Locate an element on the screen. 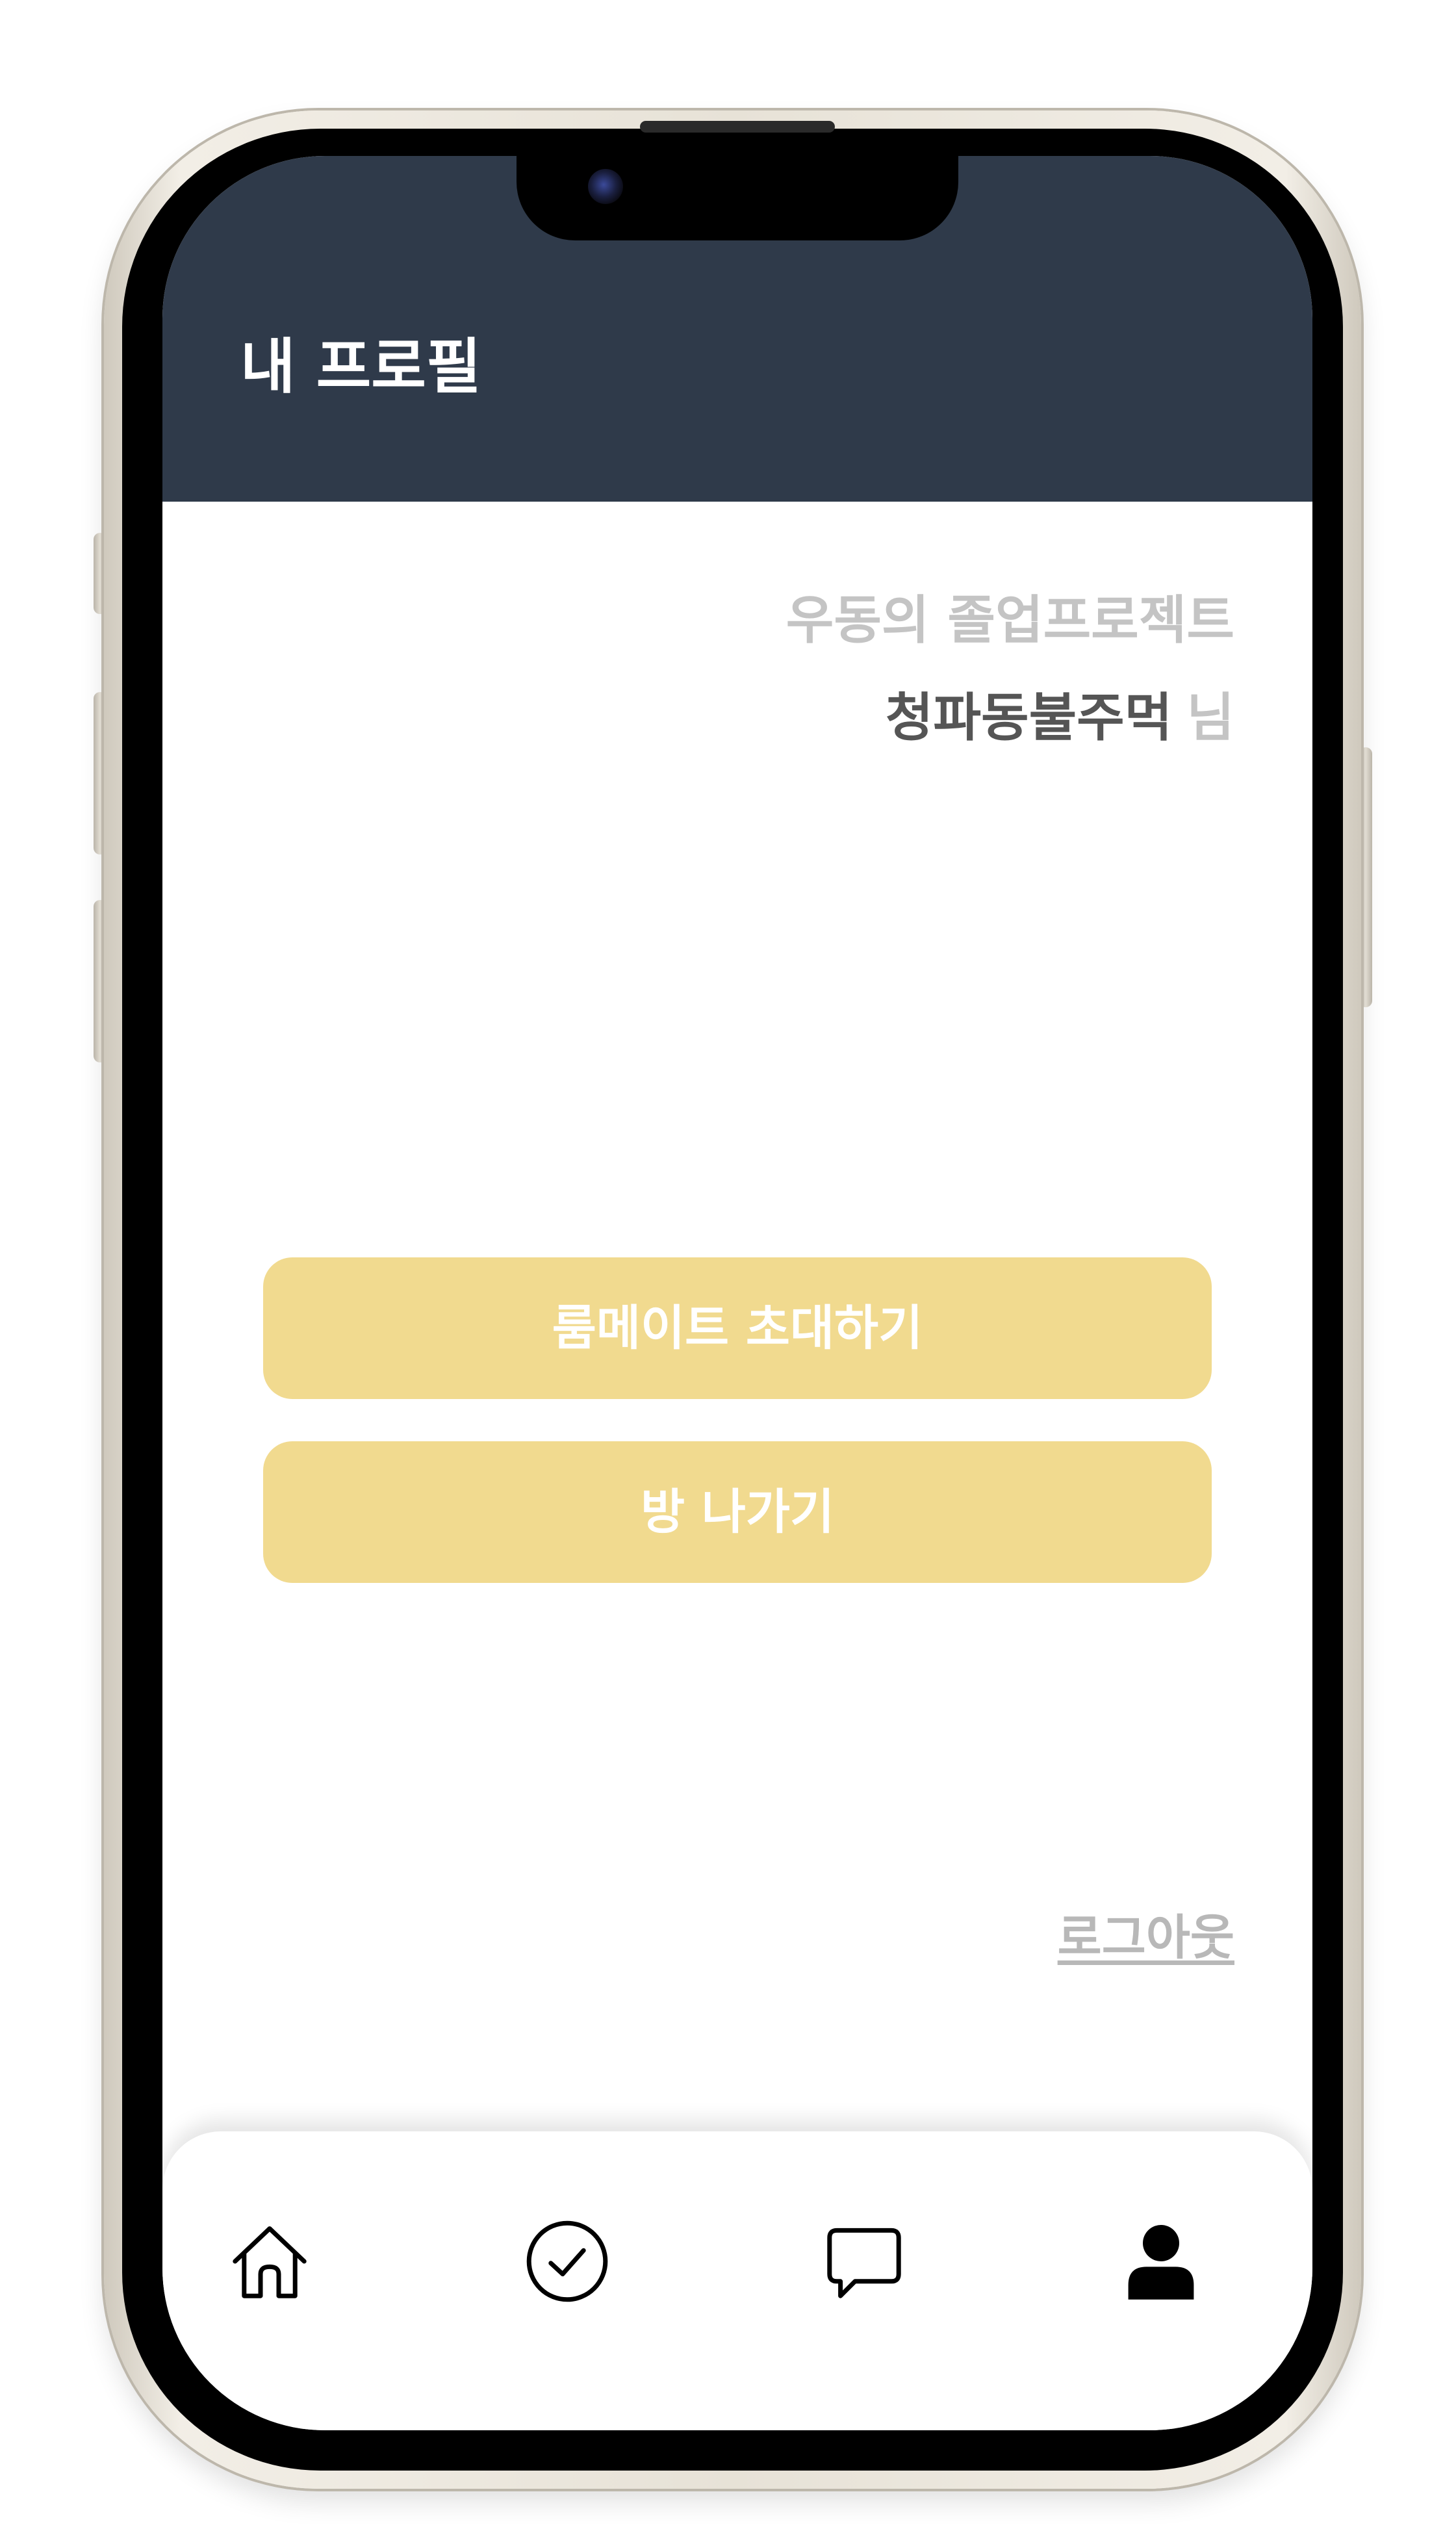  user-greeting: 청파동불주먹 님 is located at coordinates (1060, 718).